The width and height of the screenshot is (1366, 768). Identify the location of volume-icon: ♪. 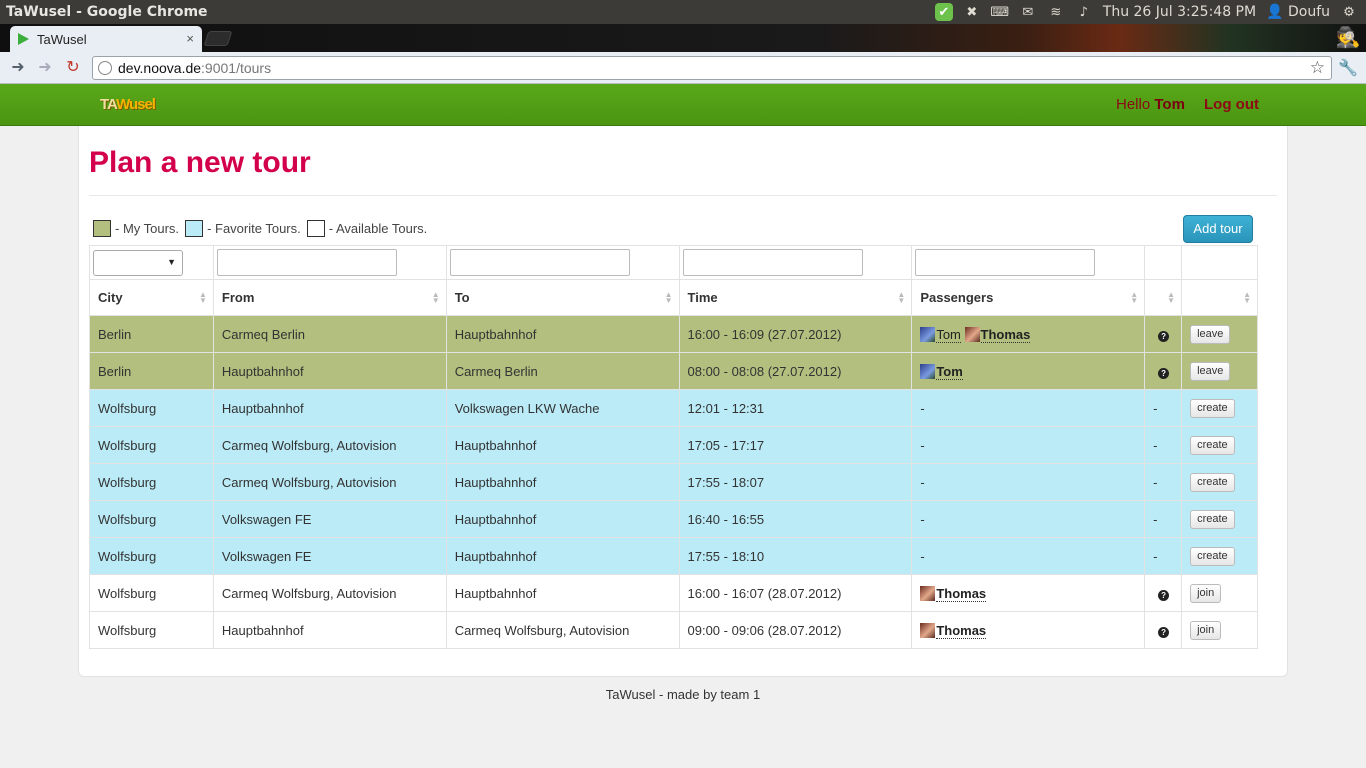
(1084, 12).